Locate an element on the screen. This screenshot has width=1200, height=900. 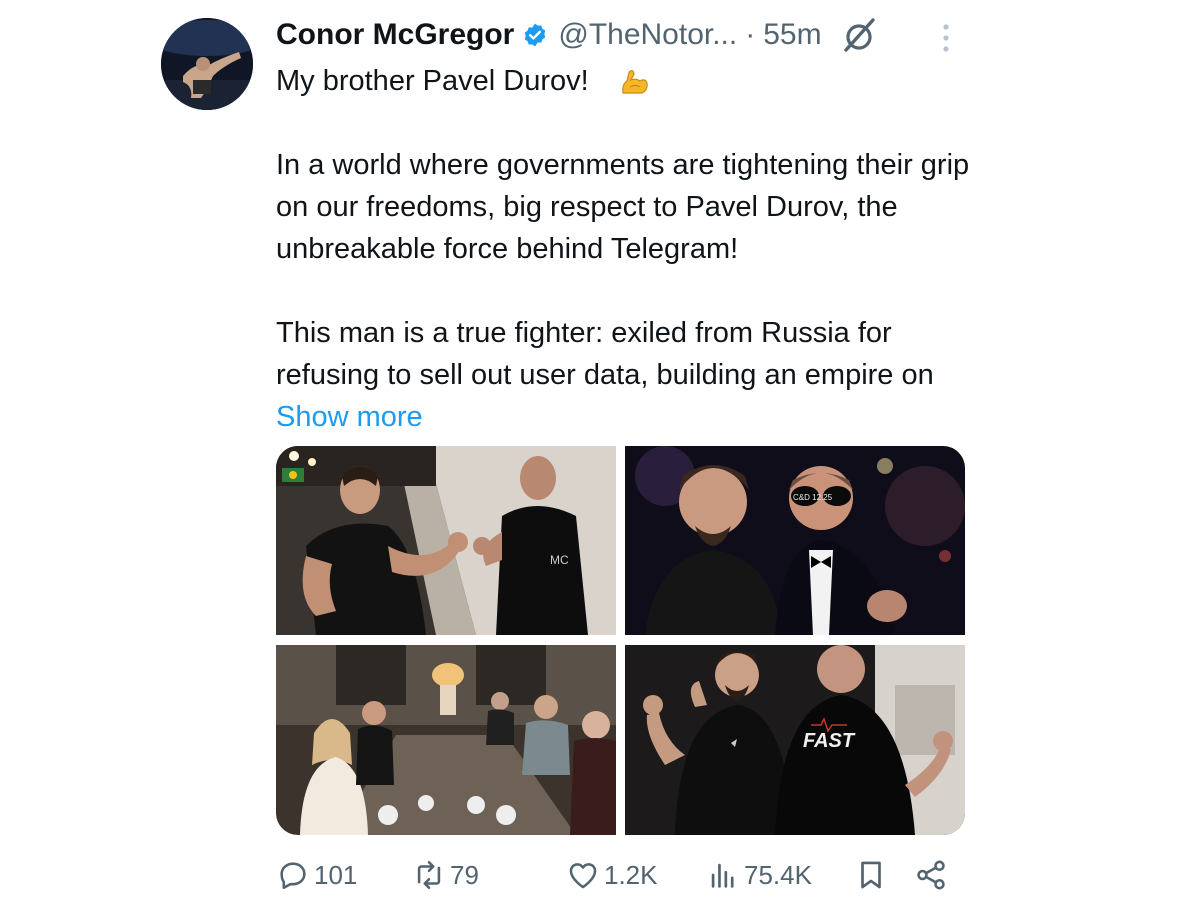
shirt-label: MC is located at coordinates (559, 560).